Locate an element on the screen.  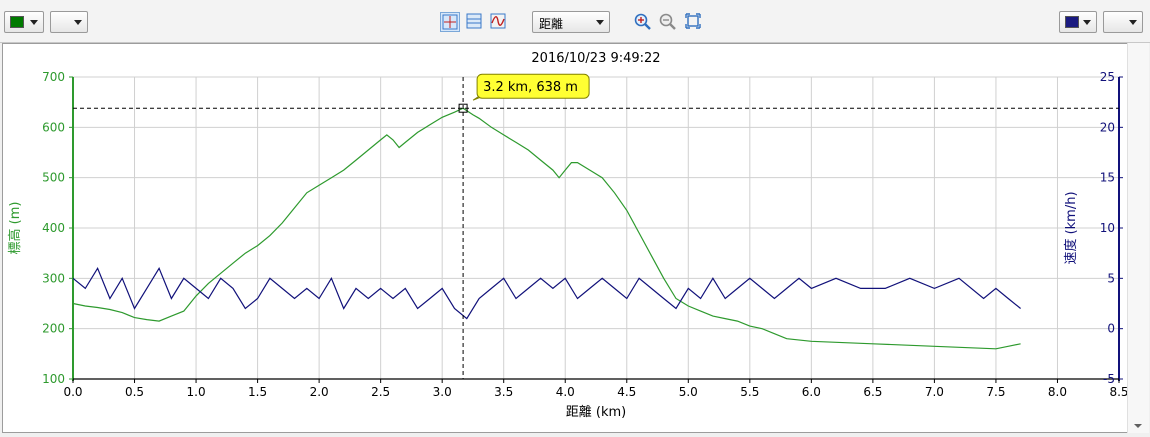
smooth-line-tool-button is located at coordinates (499, 22).